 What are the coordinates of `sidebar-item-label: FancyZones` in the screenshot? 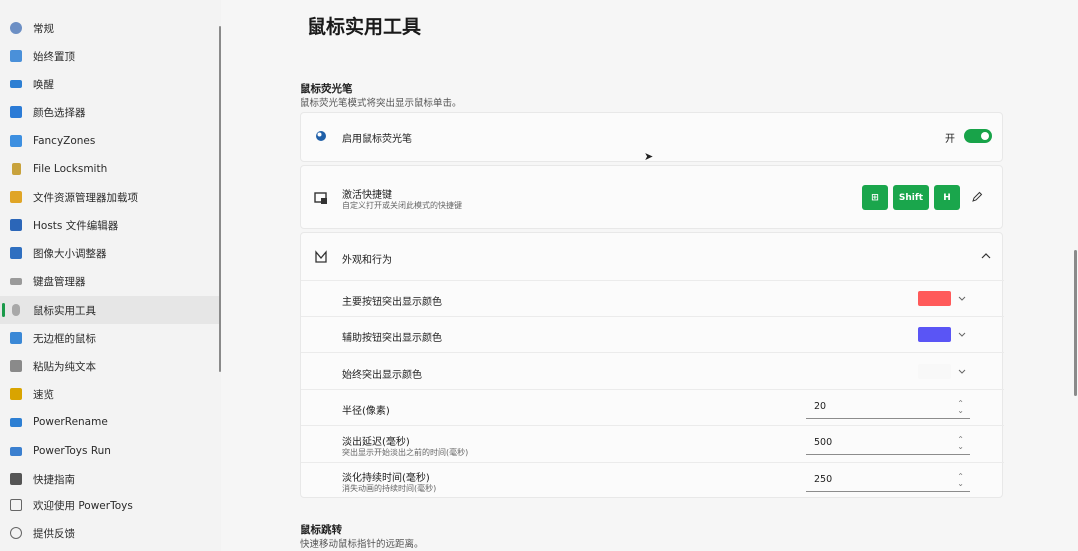 It's located at (64, 141).